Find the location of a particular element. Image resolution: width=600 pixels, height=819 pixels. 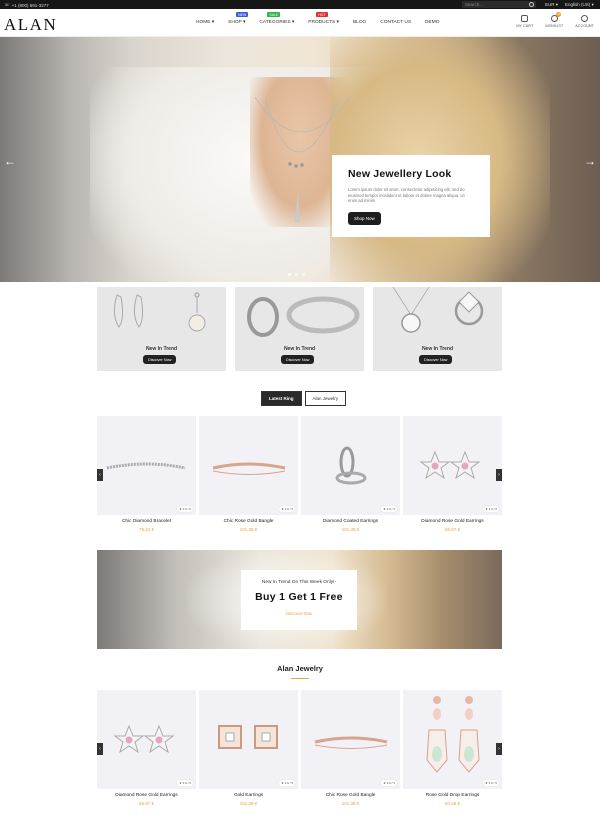

square-earrings-graphic is located at coordinates (248, 737).